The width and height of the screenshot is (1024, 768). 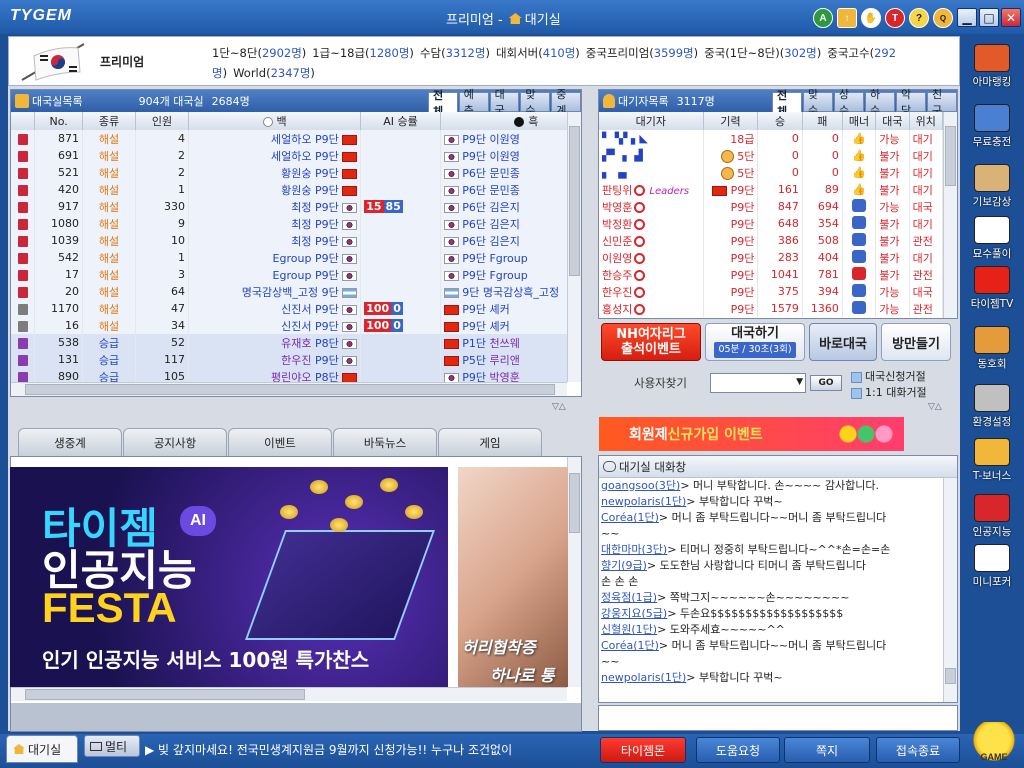 What do you see at coordinates (859, 121) in the screenshot?
I see `col-header: 매너` at bounding box center [859, 121].